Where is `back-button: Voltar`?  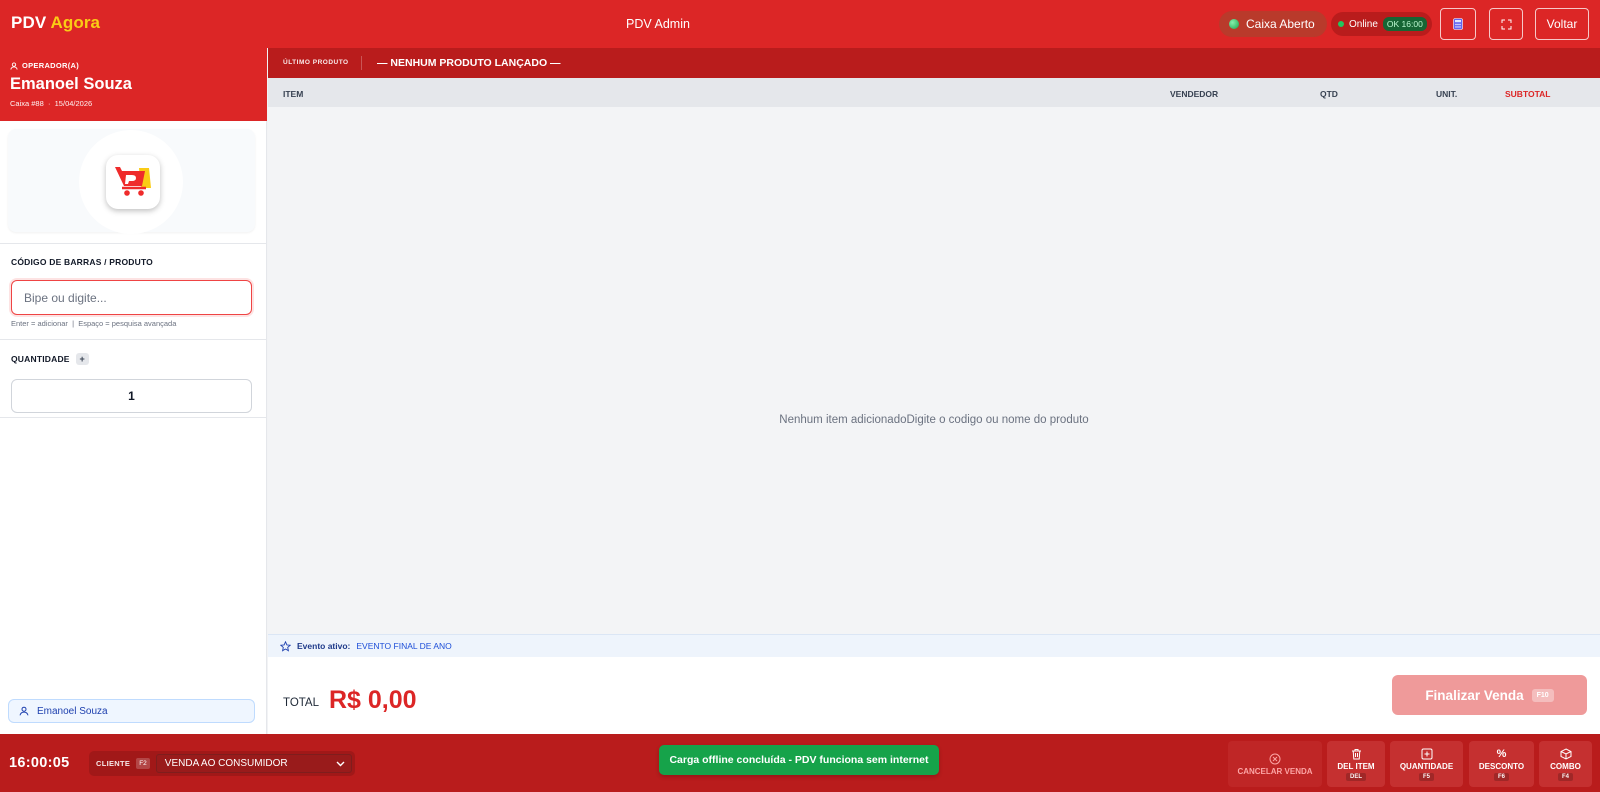 back-button: Voltar is located at coordinates (1562, 24).